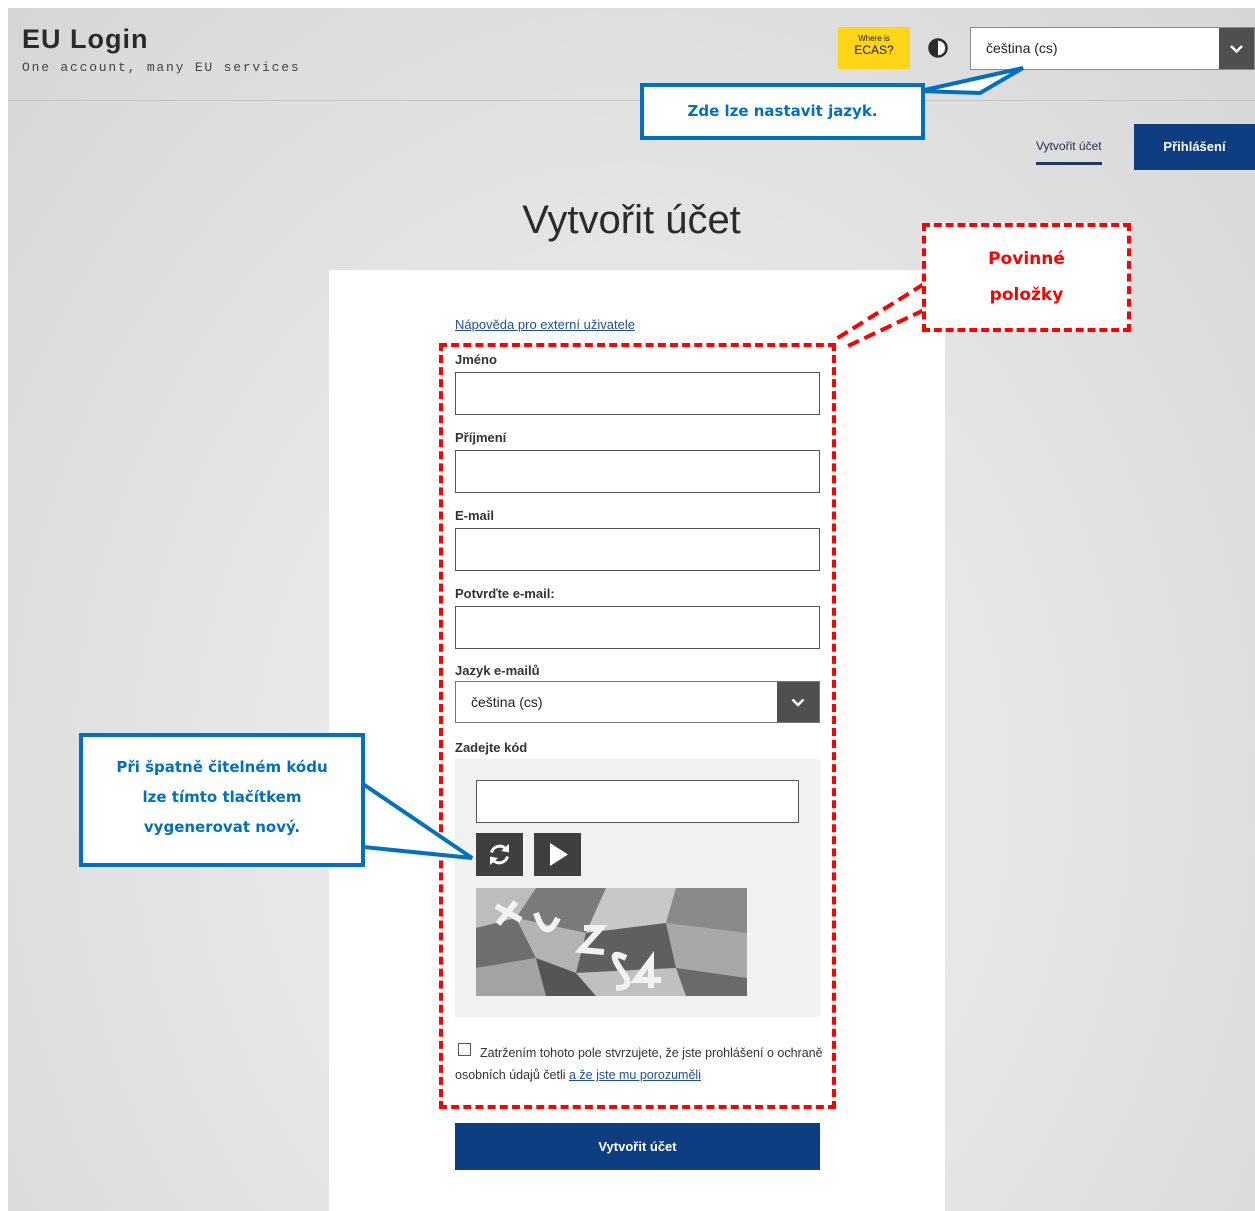 The height and width of the screenshot is (1211, 1255). What do you see at coordinates (637, 1146) in the screenshot?
I see `create-account-button: Vytvořit účet` at bounding box center [637, 1146].